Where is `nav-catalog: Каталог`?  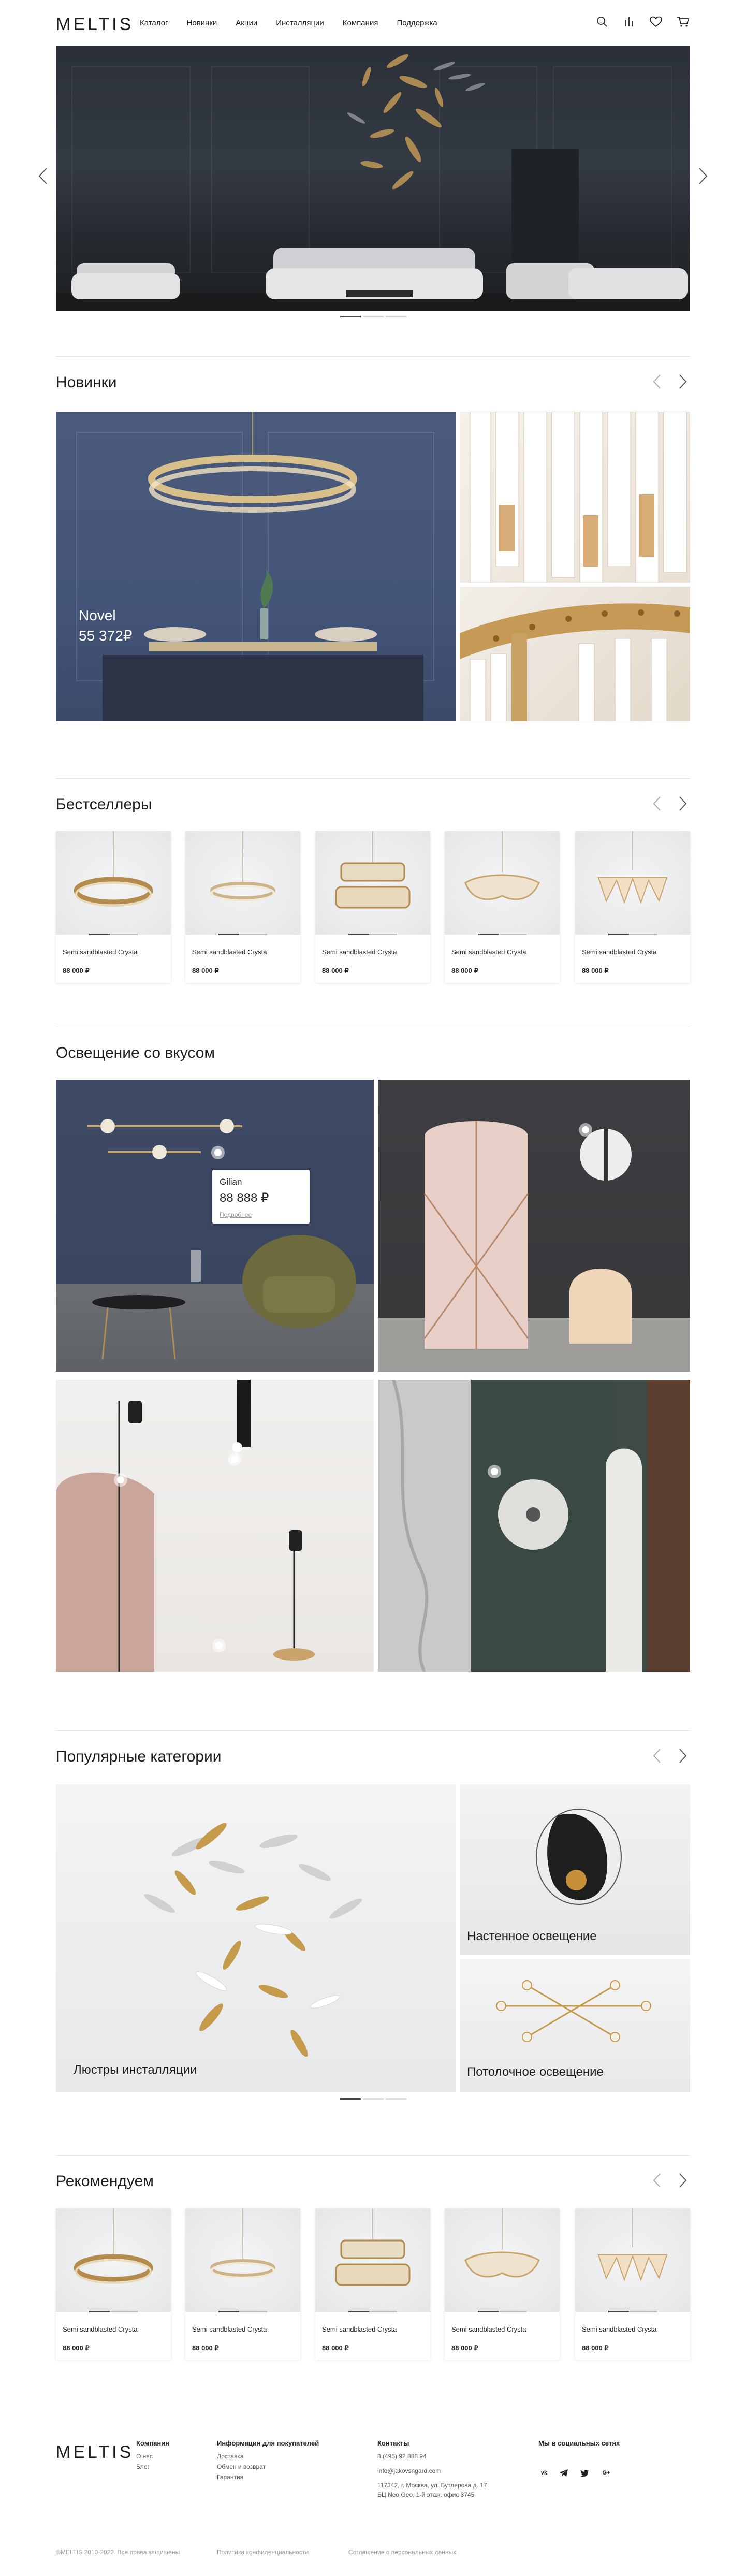
nav-catalog: Каталог is located at coordinates (154, 23).